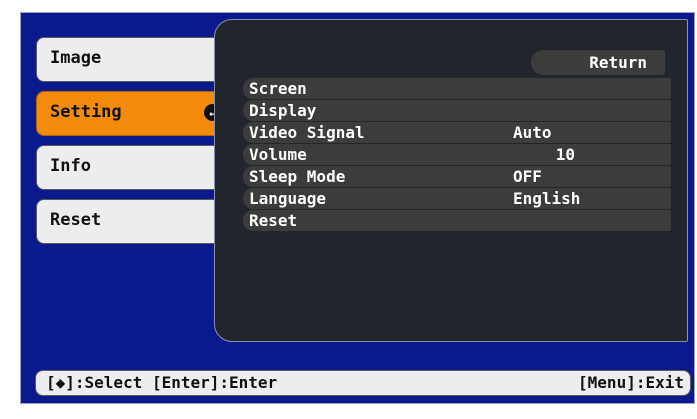 The image size is (697, 419). Describe the element at coordinates (547, 198) in the screenshot. I see `language-value: English` at that location.